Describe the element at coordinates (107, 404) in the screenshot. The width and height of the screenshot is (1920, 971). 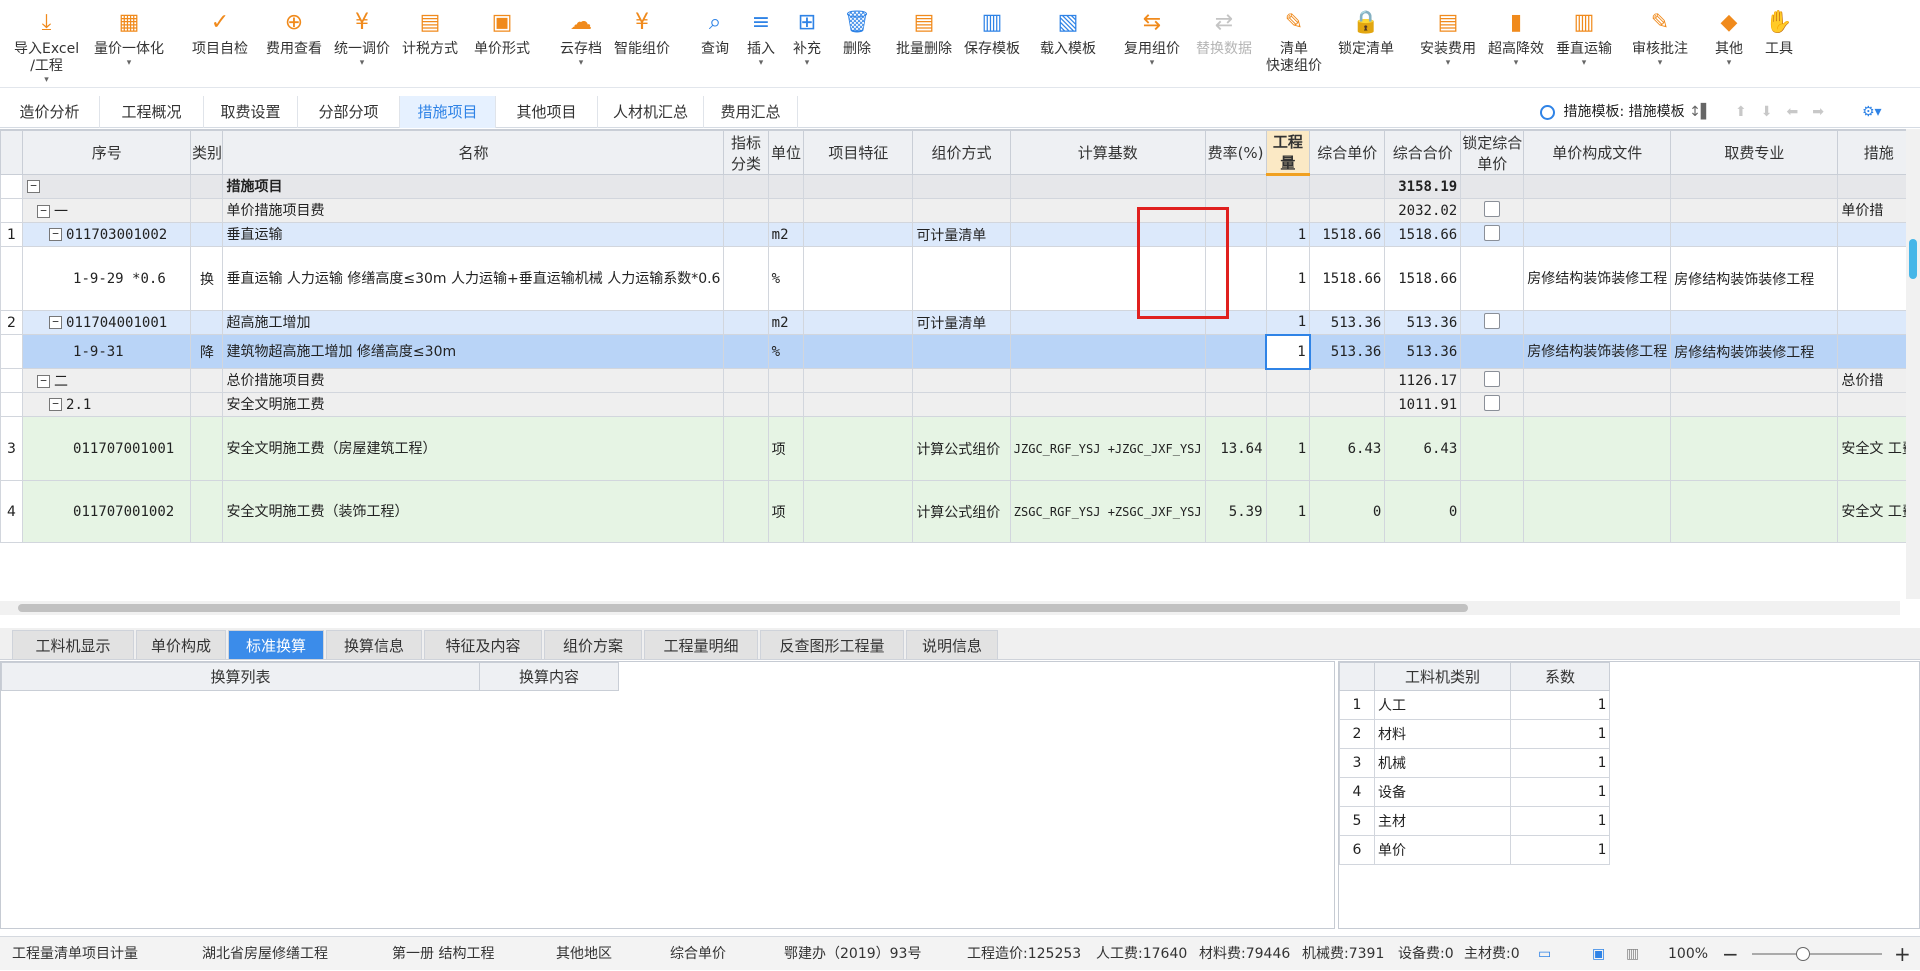
I see `cell-code: −2.1` at that location.